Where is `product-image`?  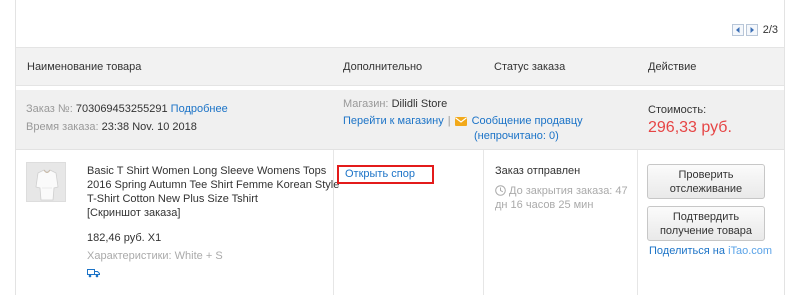 product-image is located at coordinates (46, 182).